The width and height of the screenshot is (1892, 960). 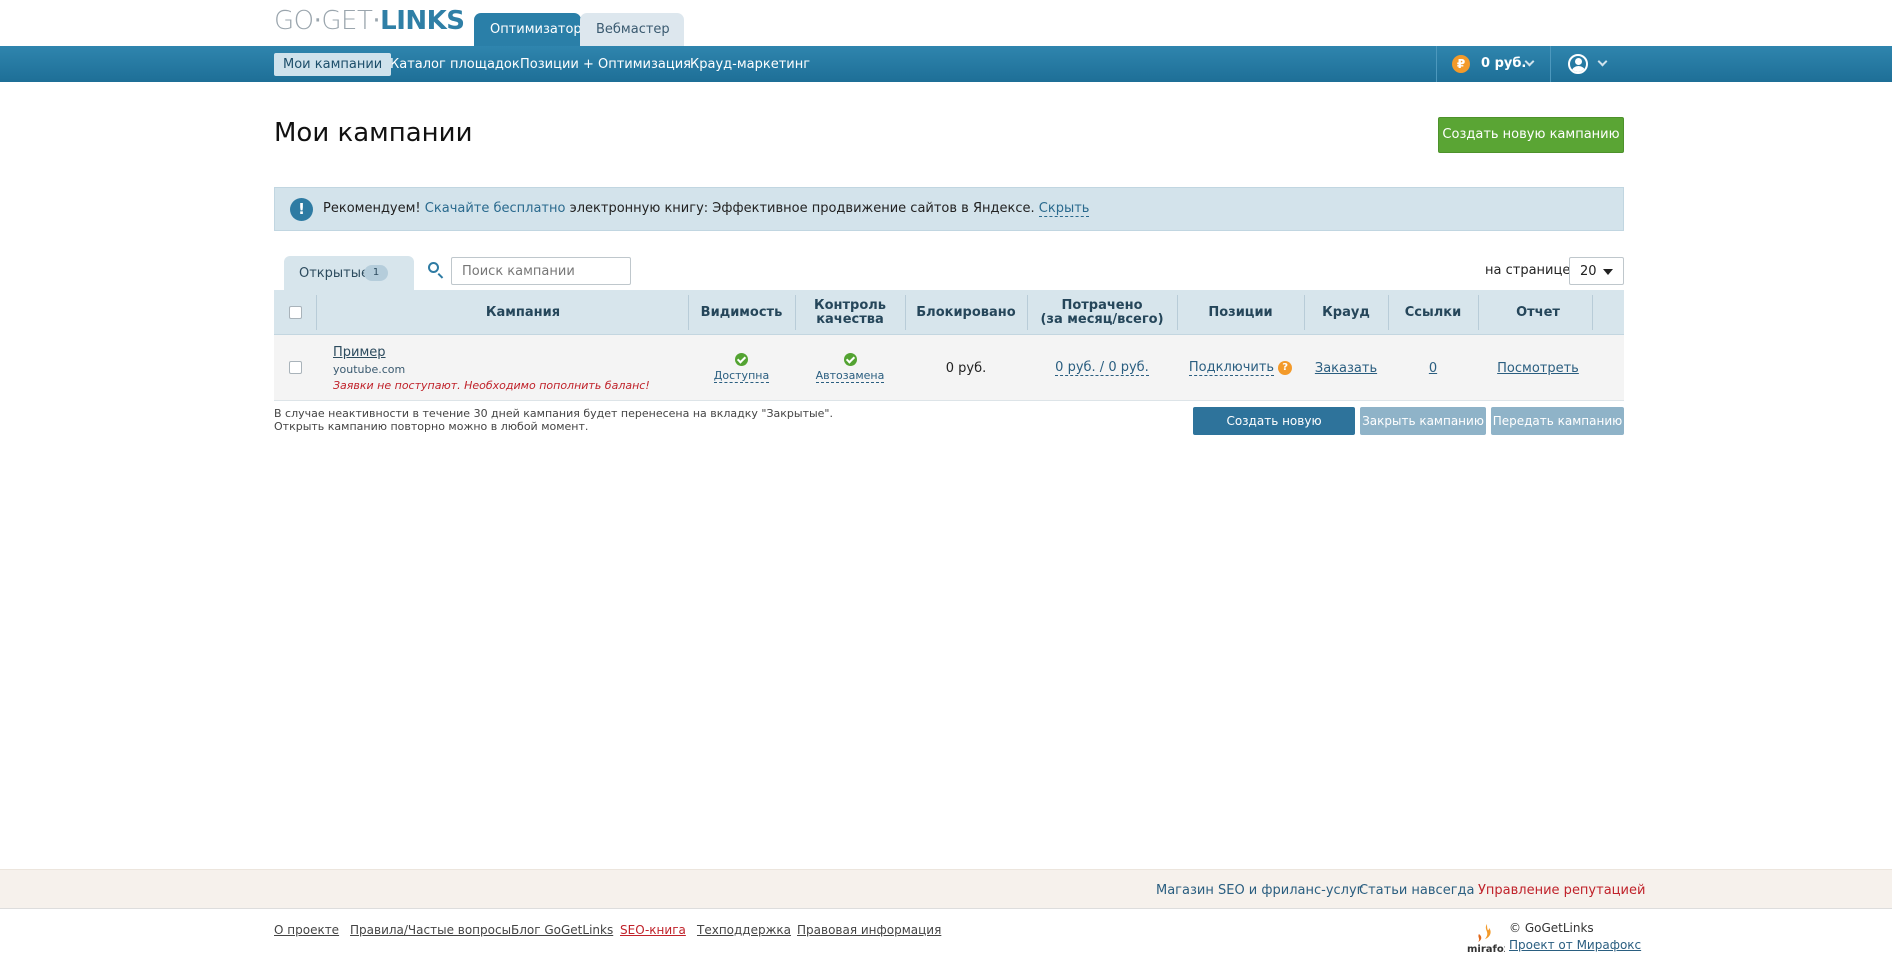 I want to click on hide-notice-link: Скрыть, so click(x=1064, y=209).